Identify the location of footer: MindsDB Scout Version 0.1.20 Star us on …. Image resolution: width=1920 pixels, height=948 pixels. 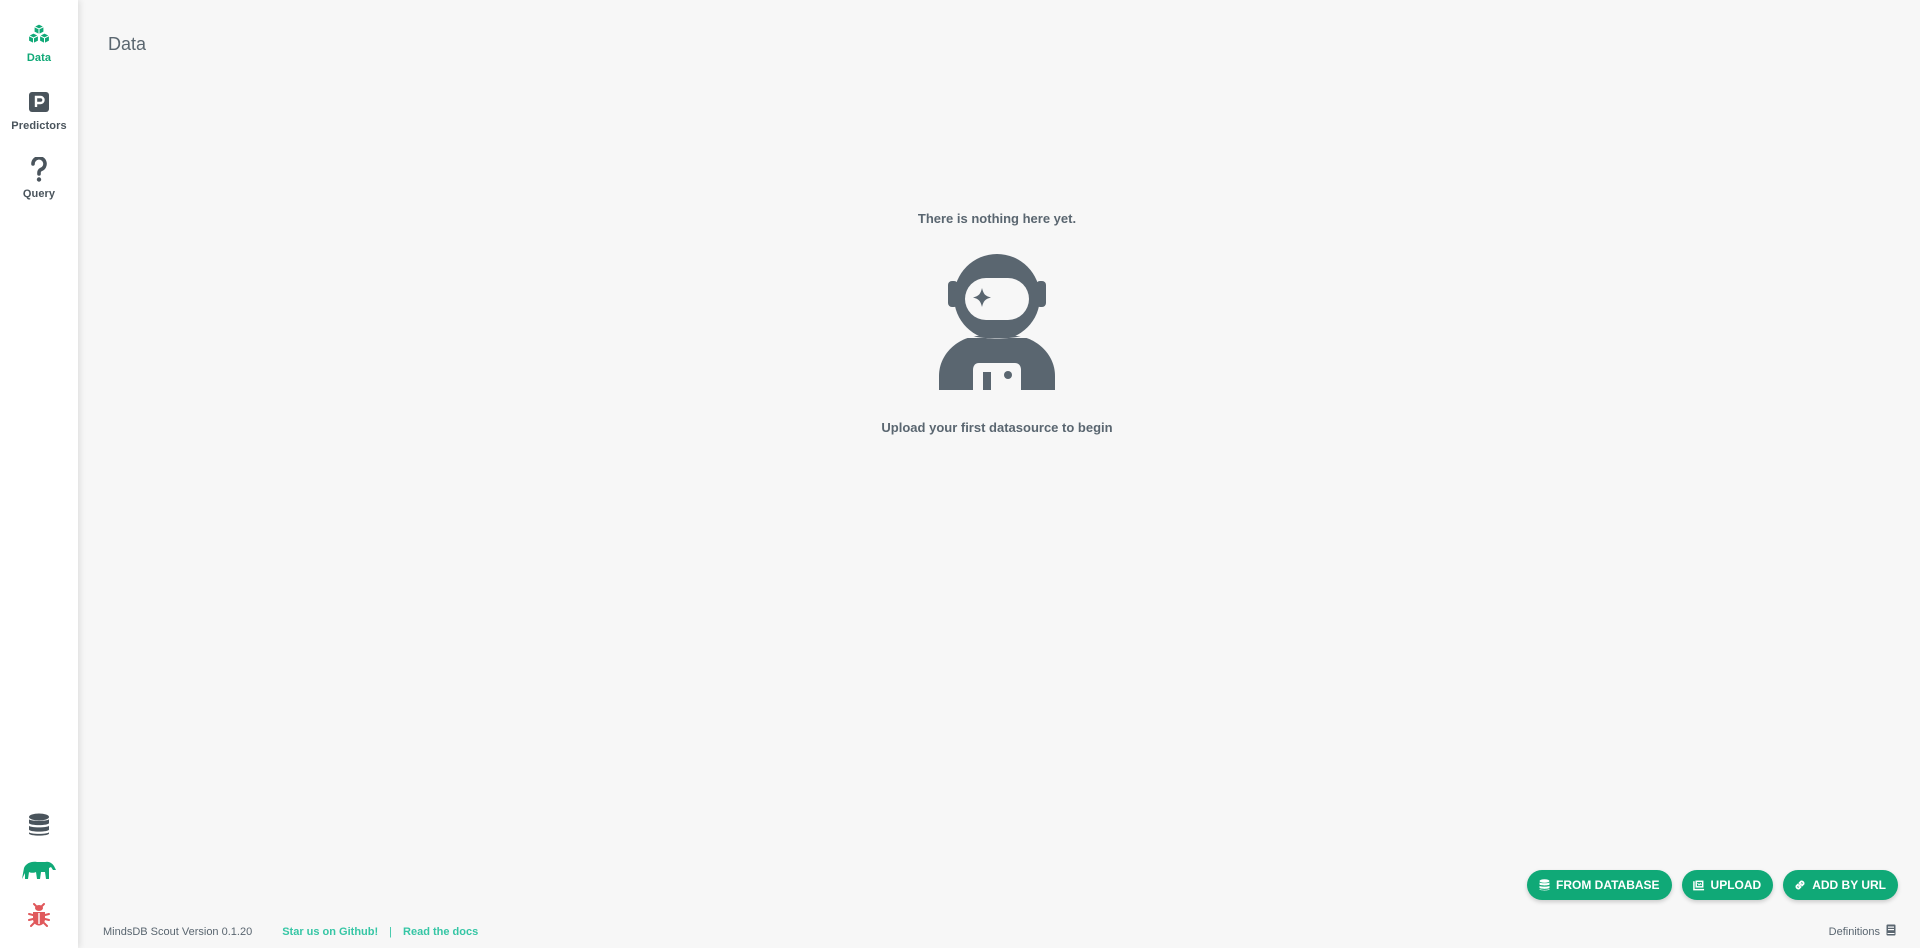
(999, 931).